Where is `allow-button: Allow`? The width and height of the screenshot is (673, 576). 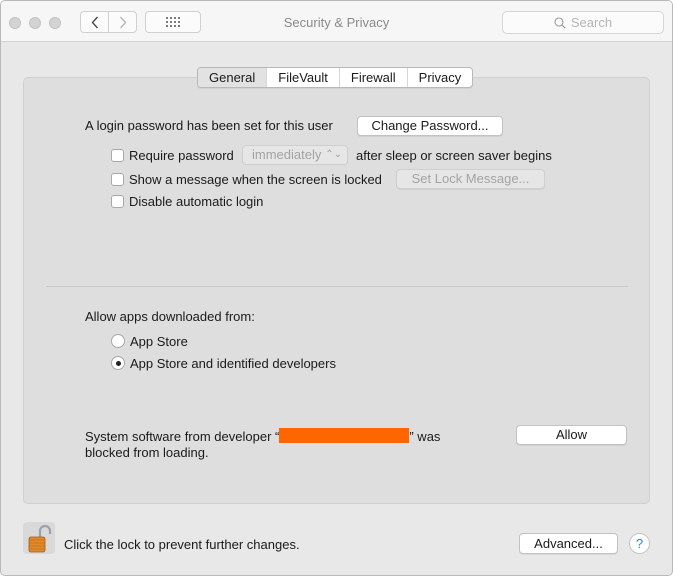 allow-button: Allow is located at coordinates (571, 435).